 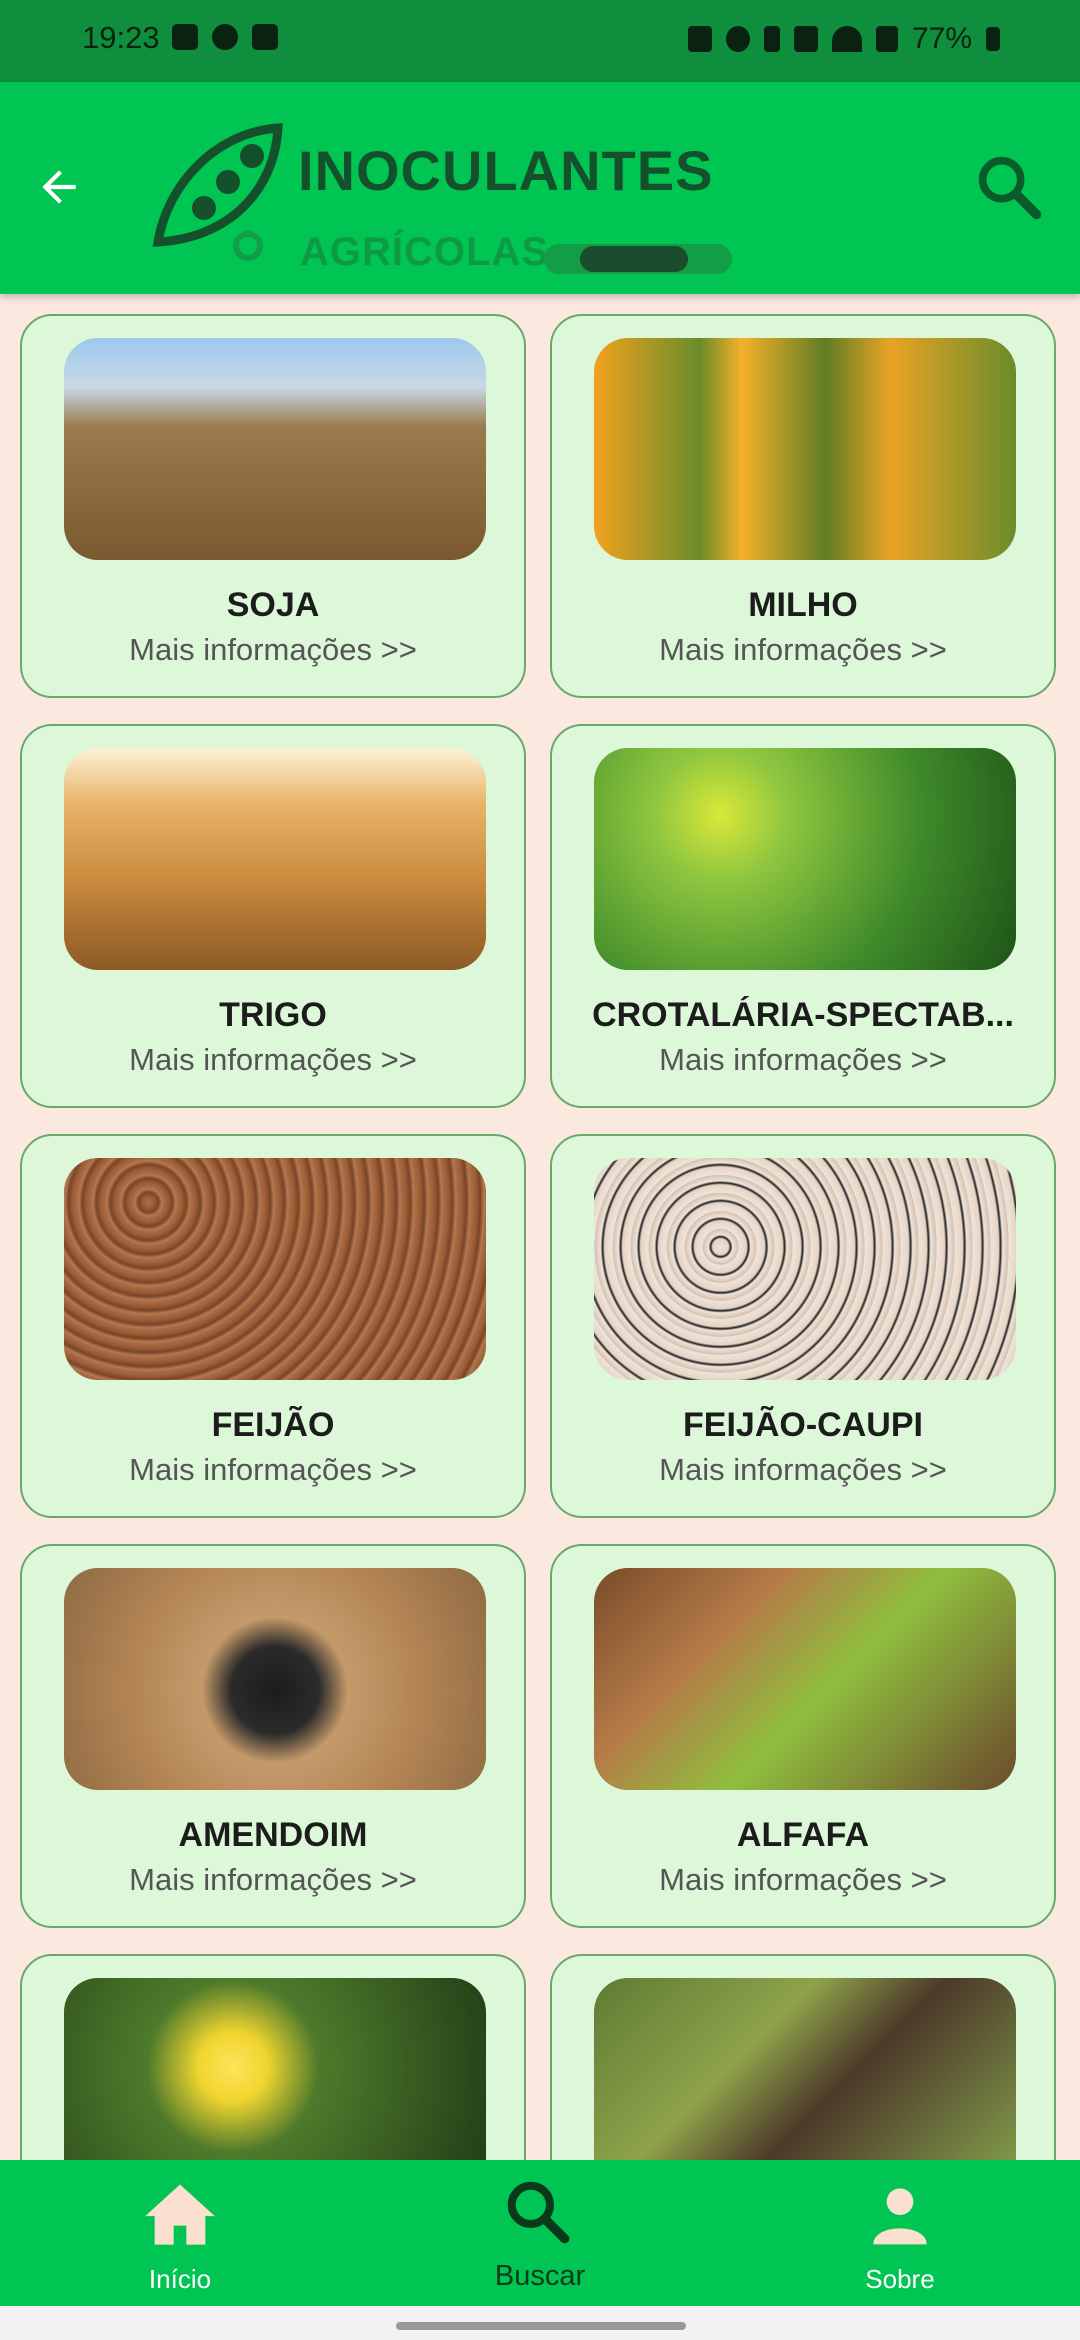 I want to click on bluetooth-icon, so click(x=771, y=39).